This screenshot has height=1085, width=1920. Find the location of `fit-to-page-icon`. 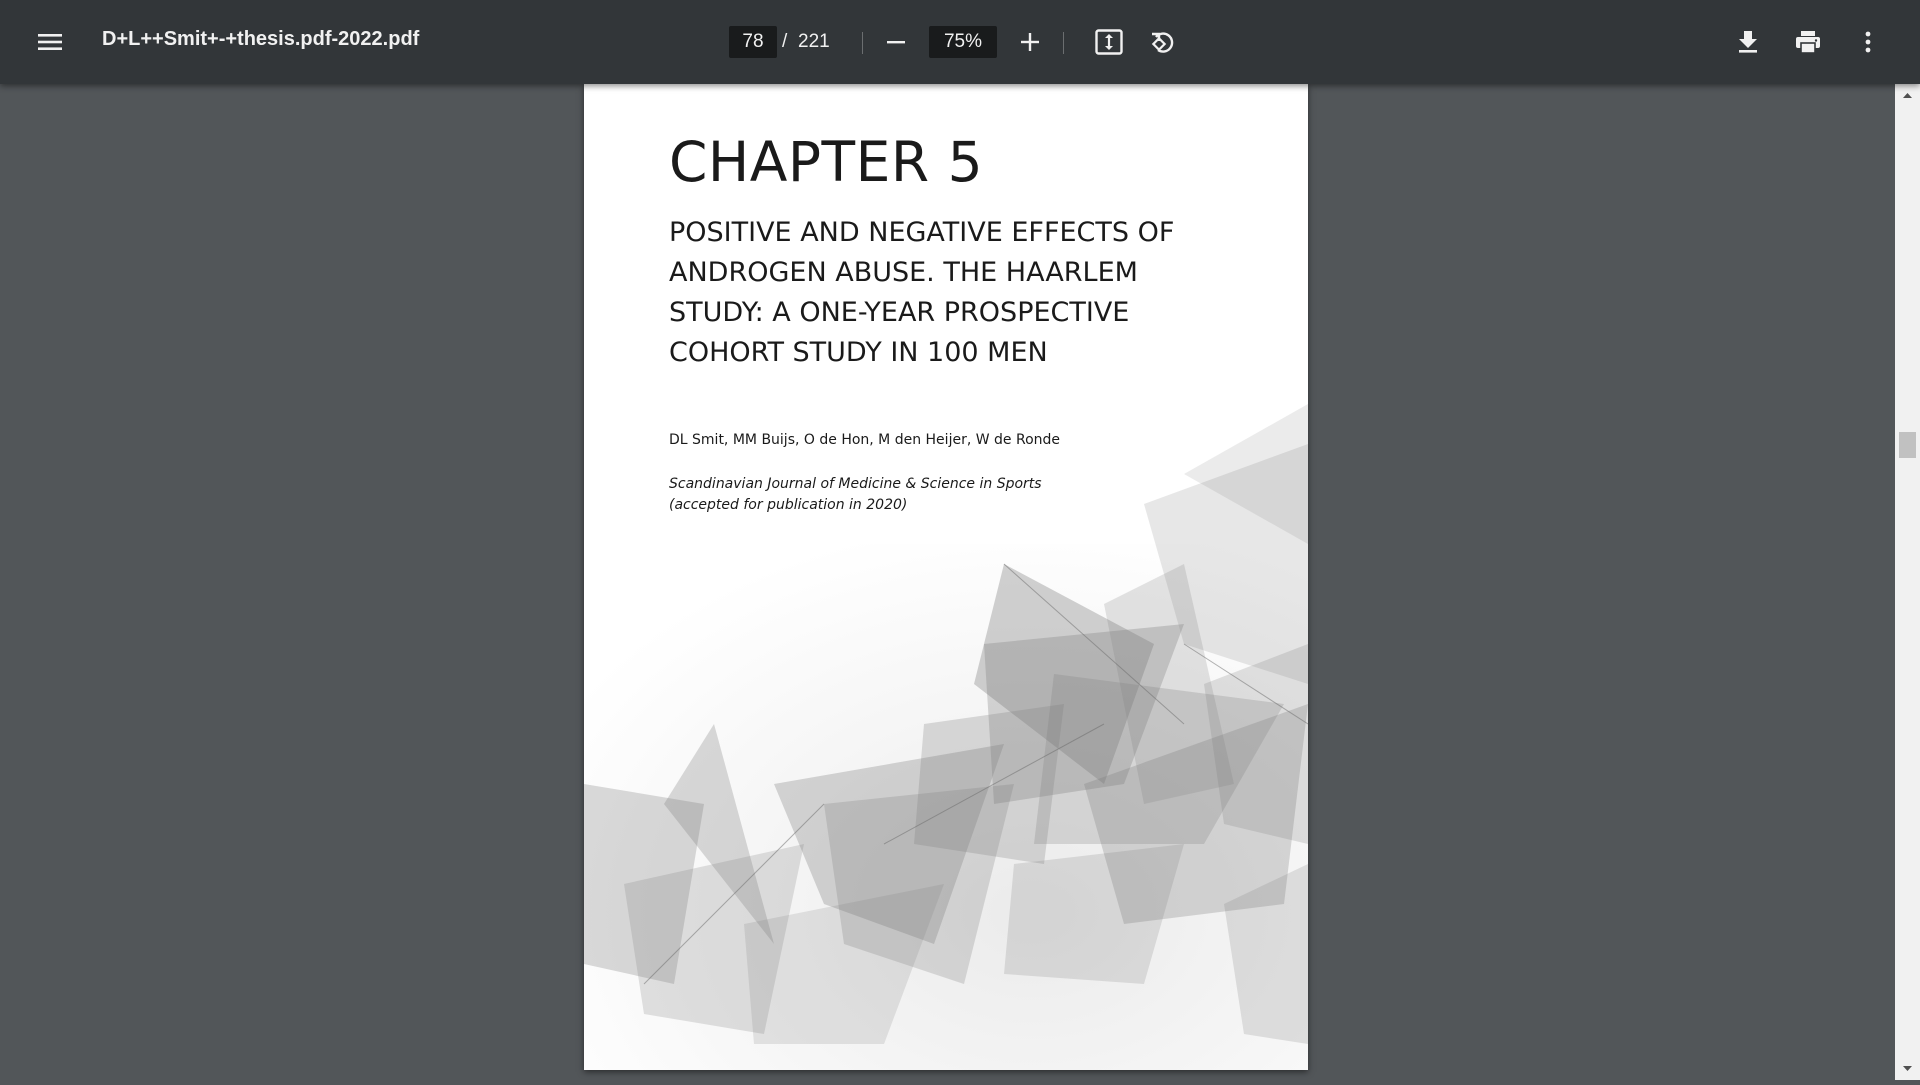

fit-to-page-icon is located at coordinates (1109, 42).